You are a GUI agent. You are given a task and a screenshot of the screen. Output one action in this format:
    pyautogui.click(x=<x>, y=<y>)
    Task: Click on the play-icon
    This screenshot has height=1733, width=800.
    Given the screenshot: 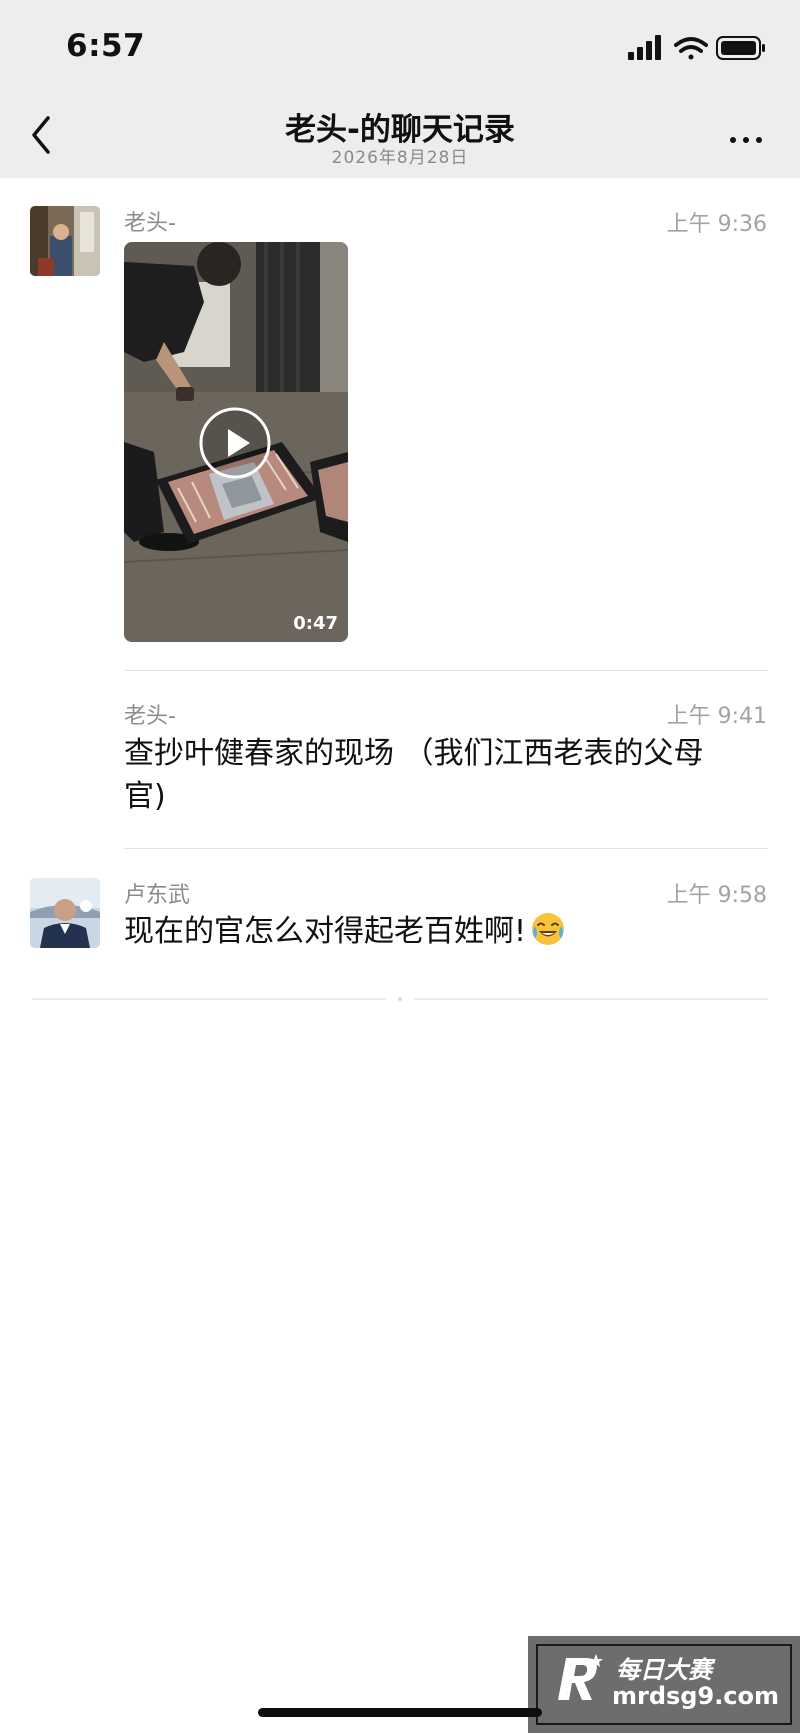 What is the action you would take?
    pyautogui.click(x=235, y=443)
    